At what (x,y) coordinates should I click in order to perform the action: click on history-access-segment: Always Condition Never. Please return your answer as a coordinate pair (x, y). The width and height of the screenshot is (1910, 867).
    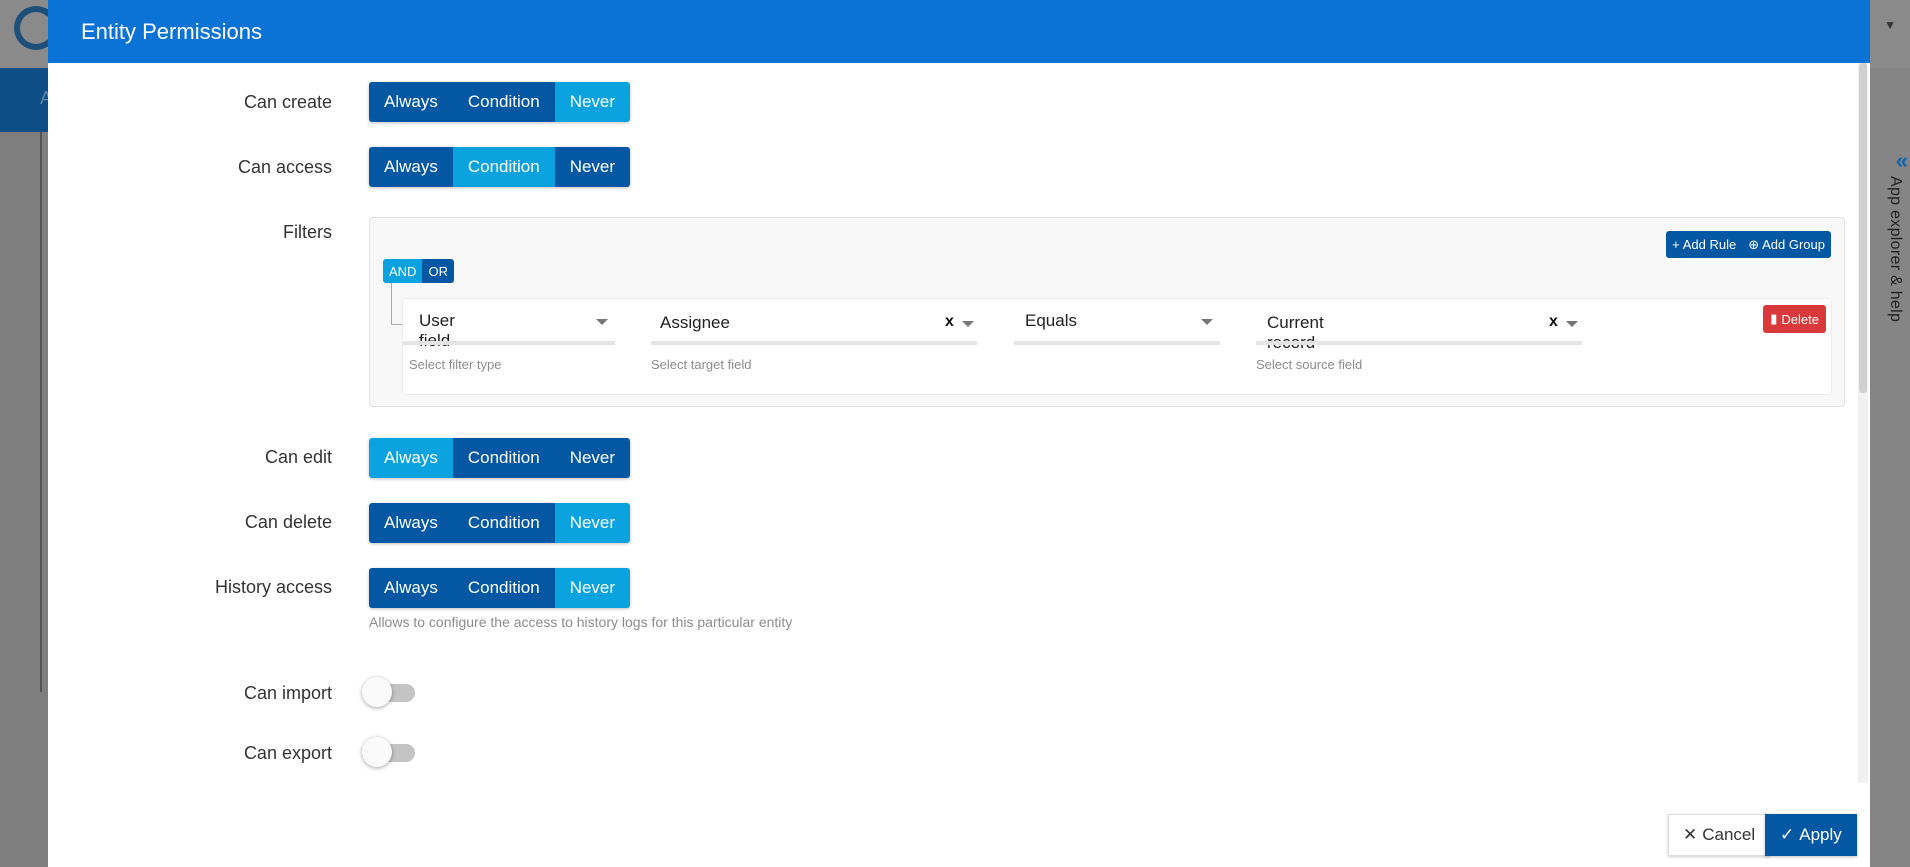
    Looking at the image, I should click on (500, 588).